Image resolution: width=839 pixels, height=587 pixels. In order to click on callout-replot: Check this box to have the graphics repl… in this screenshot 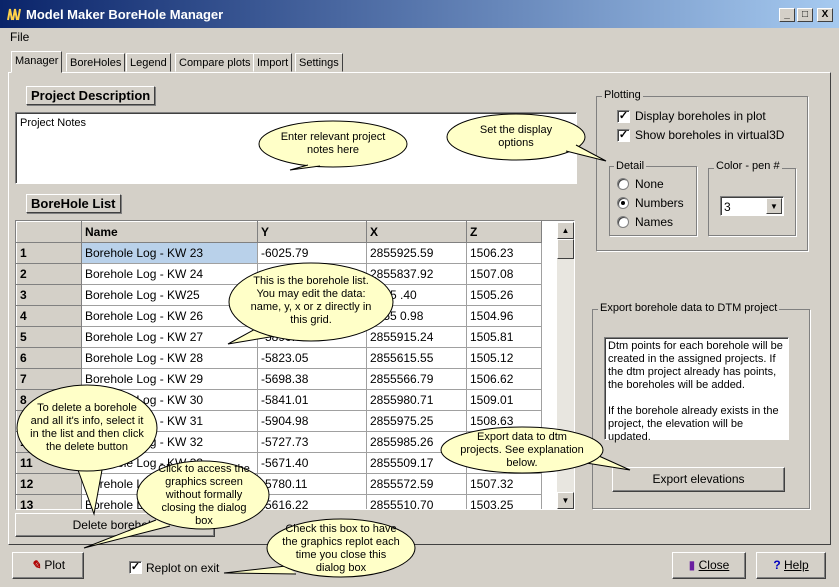, I will do `click(319, 549)`.